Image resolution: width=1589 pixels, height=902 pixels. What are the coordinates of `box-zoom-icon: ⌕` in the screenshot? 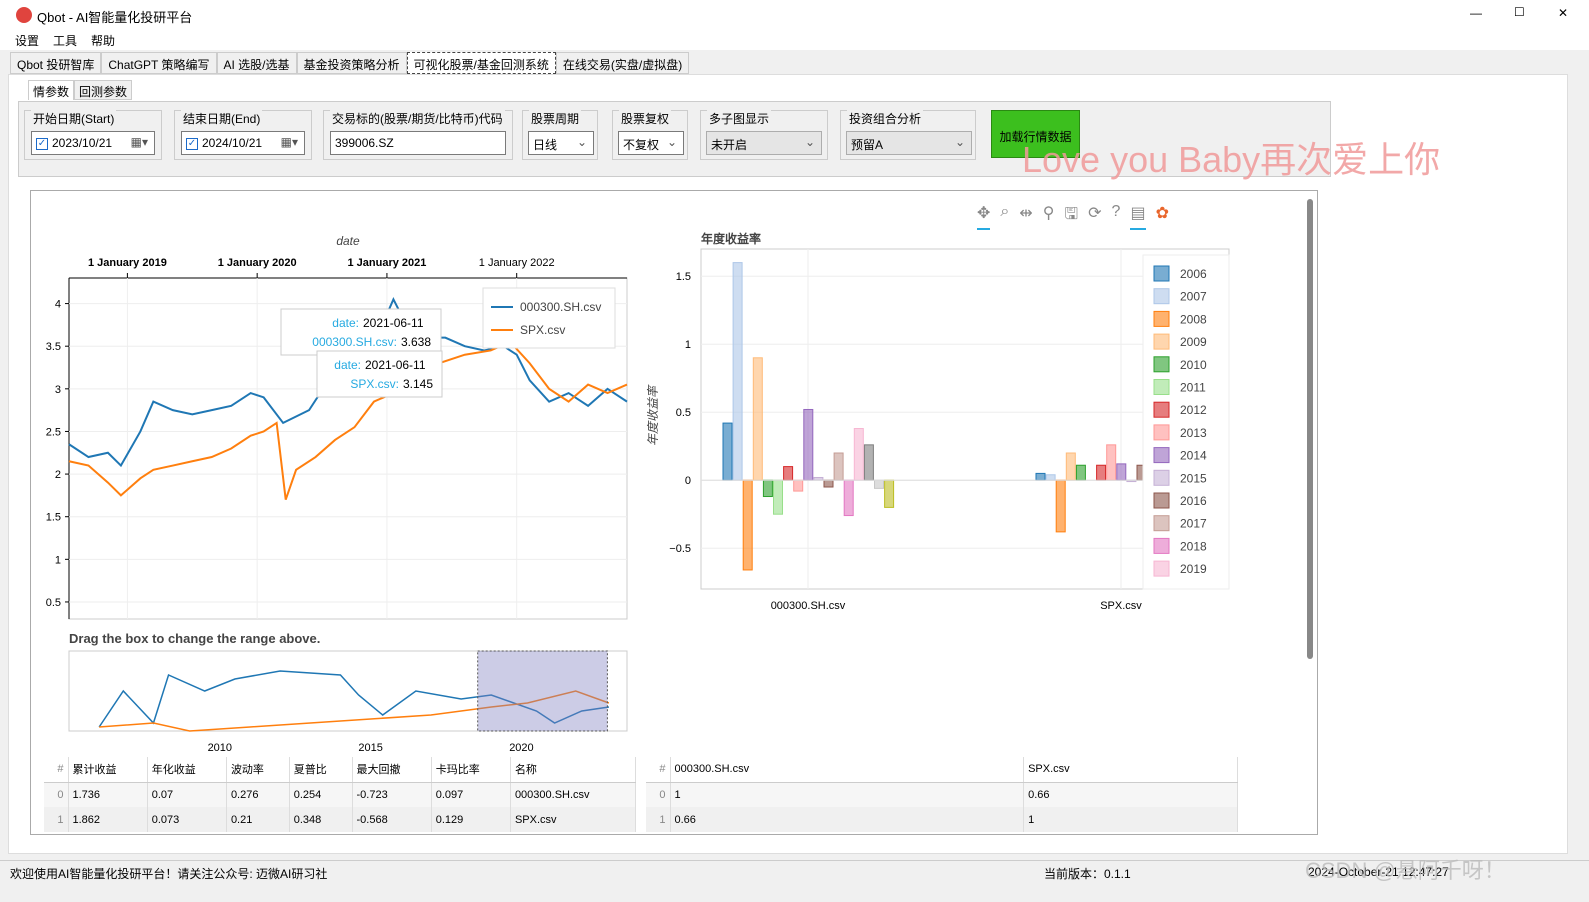 It's located at (1004, 216).